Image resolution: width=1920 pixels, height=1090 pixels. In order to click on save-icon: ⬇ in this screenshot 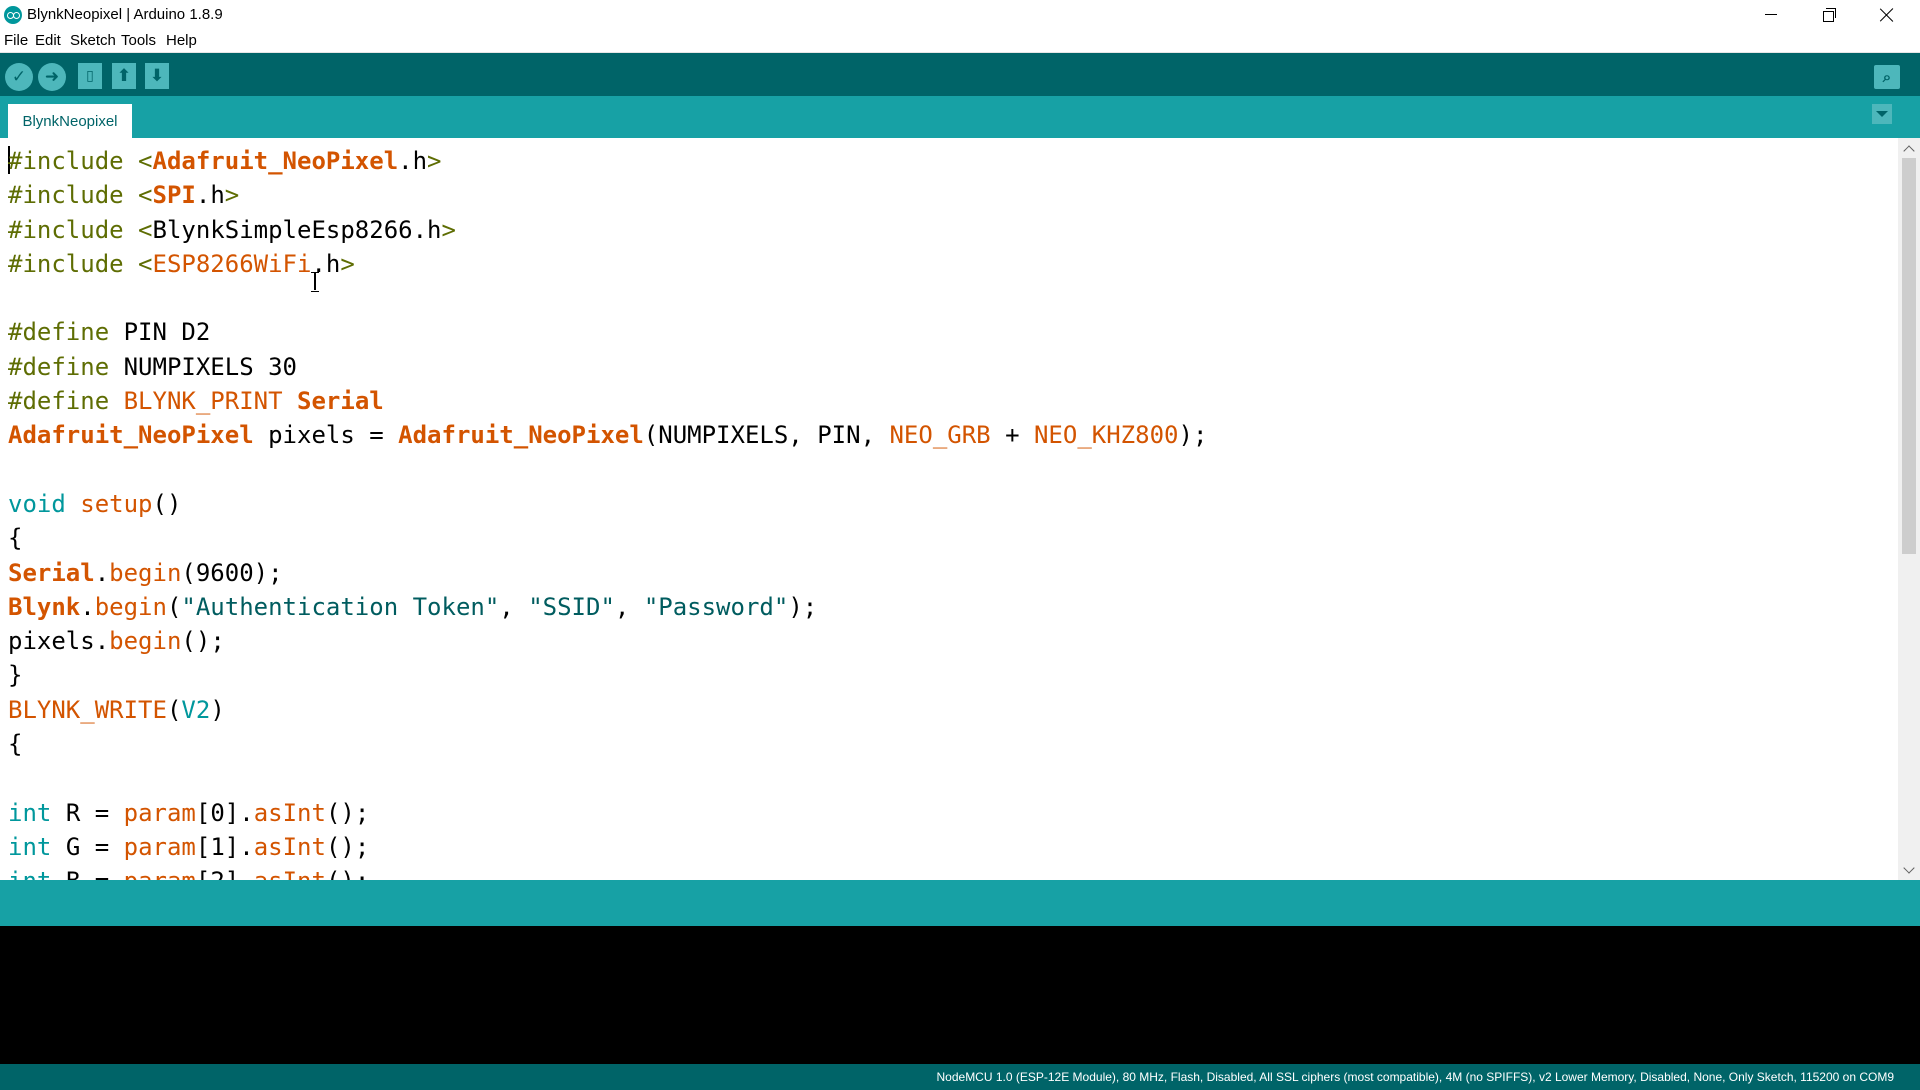, I will do `click(157, 75)`.